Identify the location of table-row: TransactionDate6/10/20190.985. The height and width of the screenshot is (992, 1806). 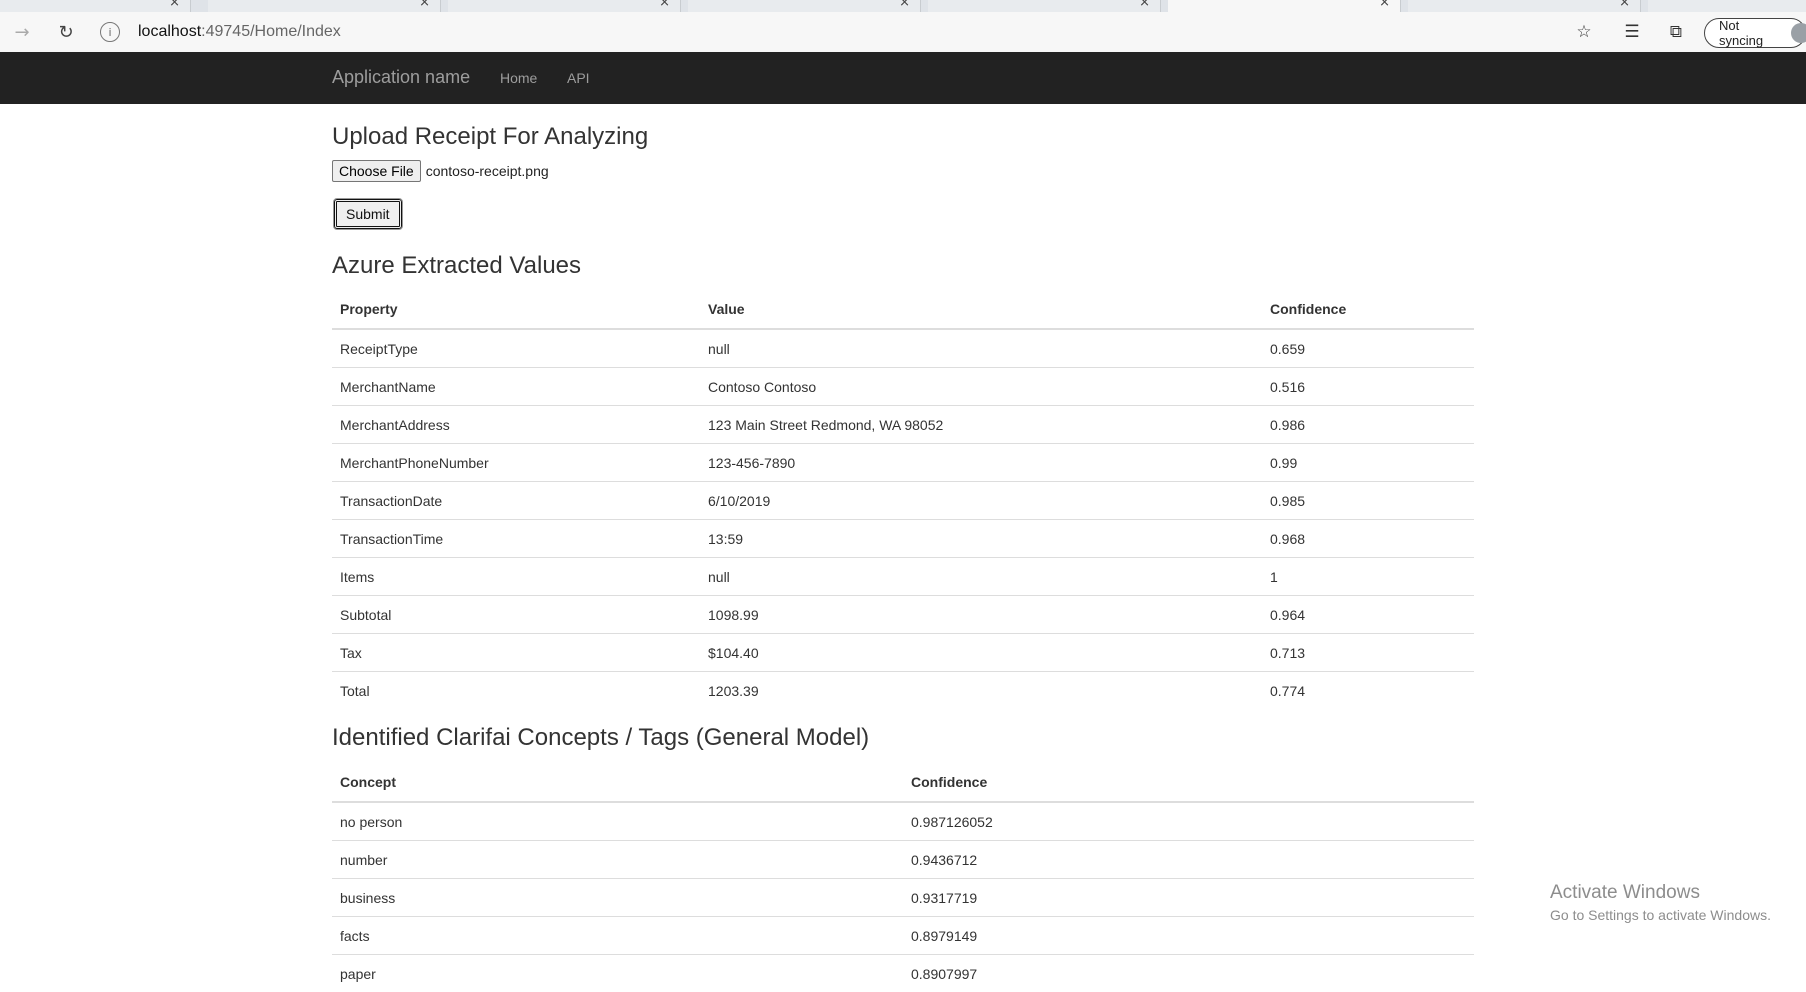
(903, 501).